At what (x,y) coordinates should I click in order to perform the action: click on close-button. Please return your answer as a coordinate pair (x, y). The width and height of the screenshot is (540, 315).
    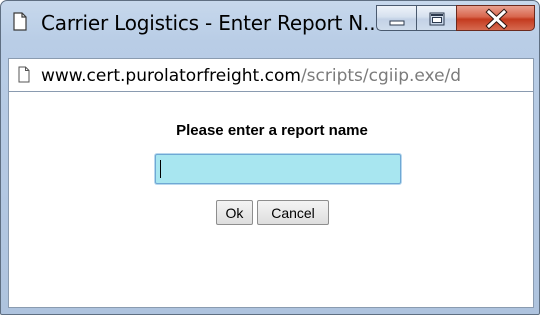
    Looking at the image, I should click on (495, 18).